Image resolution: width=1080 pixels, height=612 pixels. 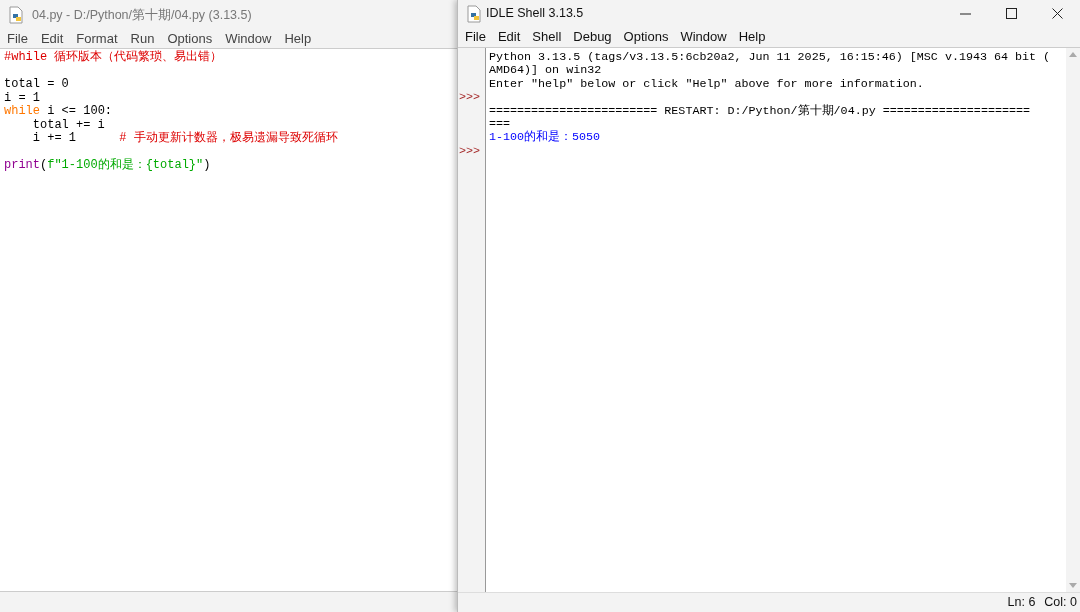 I want to click on menu-item: Shell, so click(x=547, y=37).